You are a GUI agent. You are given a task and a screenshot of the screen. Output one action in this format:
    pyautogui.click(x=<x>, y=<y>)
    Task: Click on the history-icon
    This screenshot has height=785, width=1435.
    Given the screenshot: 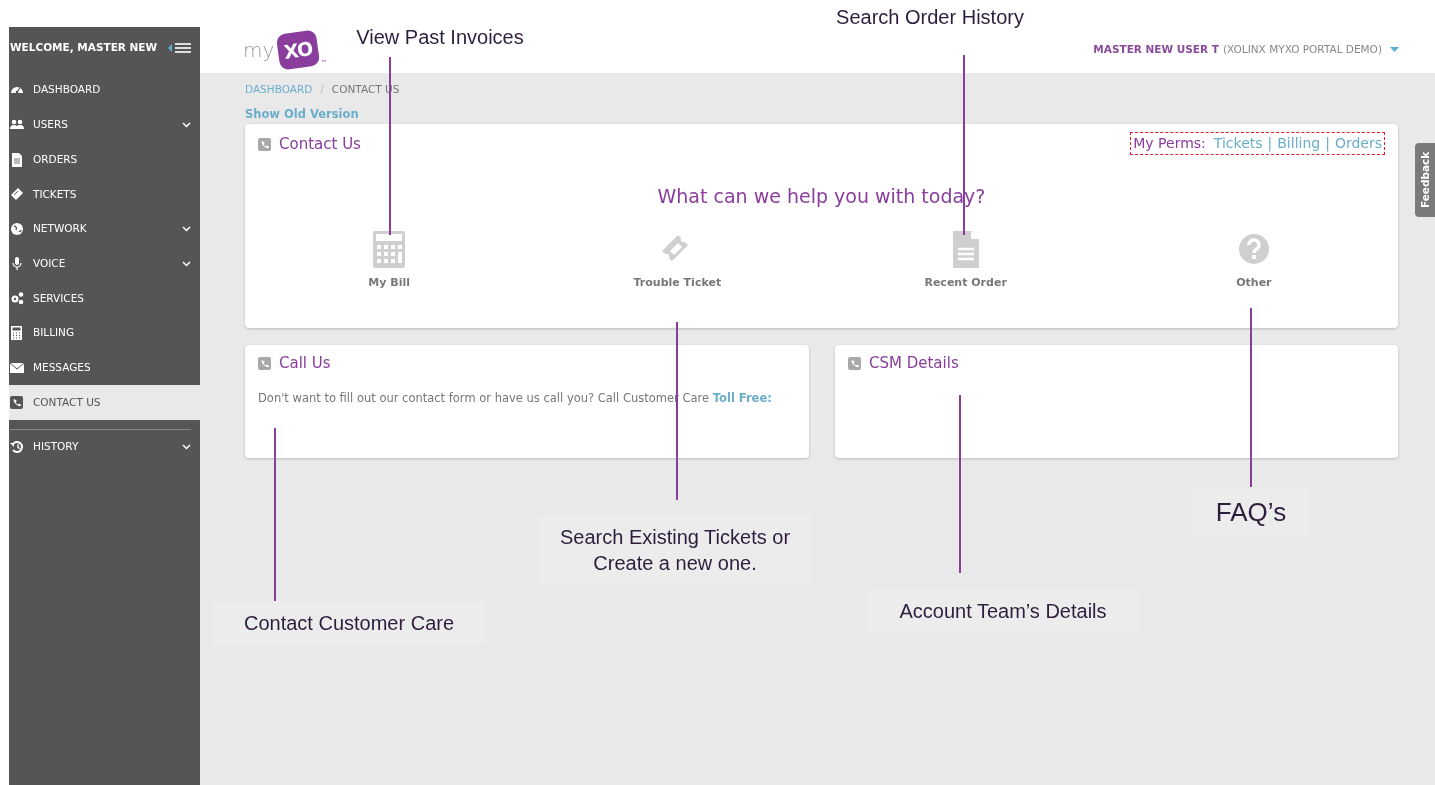 What is the action you would take?
    pyautogui.click(x=17, y=447)
    